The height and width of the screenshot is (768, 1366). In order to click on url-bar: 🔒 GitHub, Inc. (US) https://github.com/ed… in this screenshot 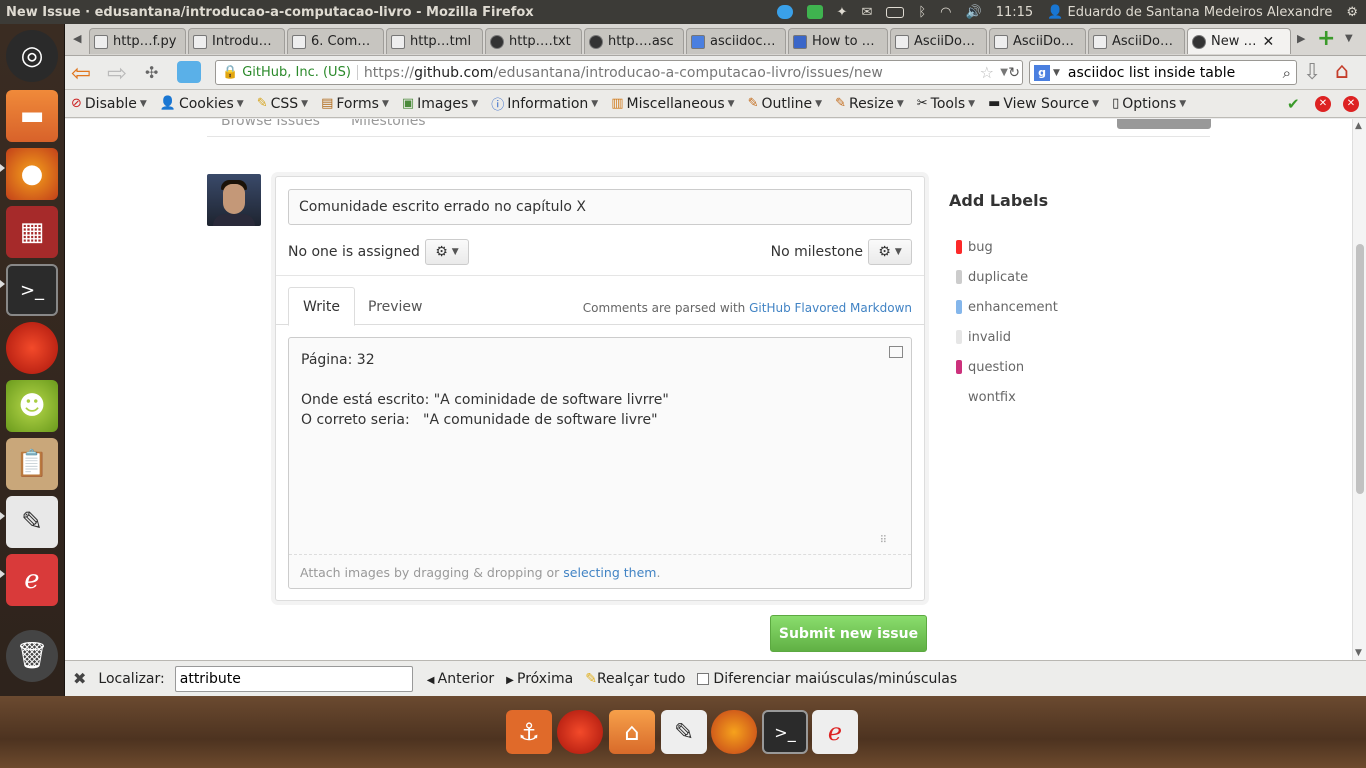, I will do `click(619, 72)`.